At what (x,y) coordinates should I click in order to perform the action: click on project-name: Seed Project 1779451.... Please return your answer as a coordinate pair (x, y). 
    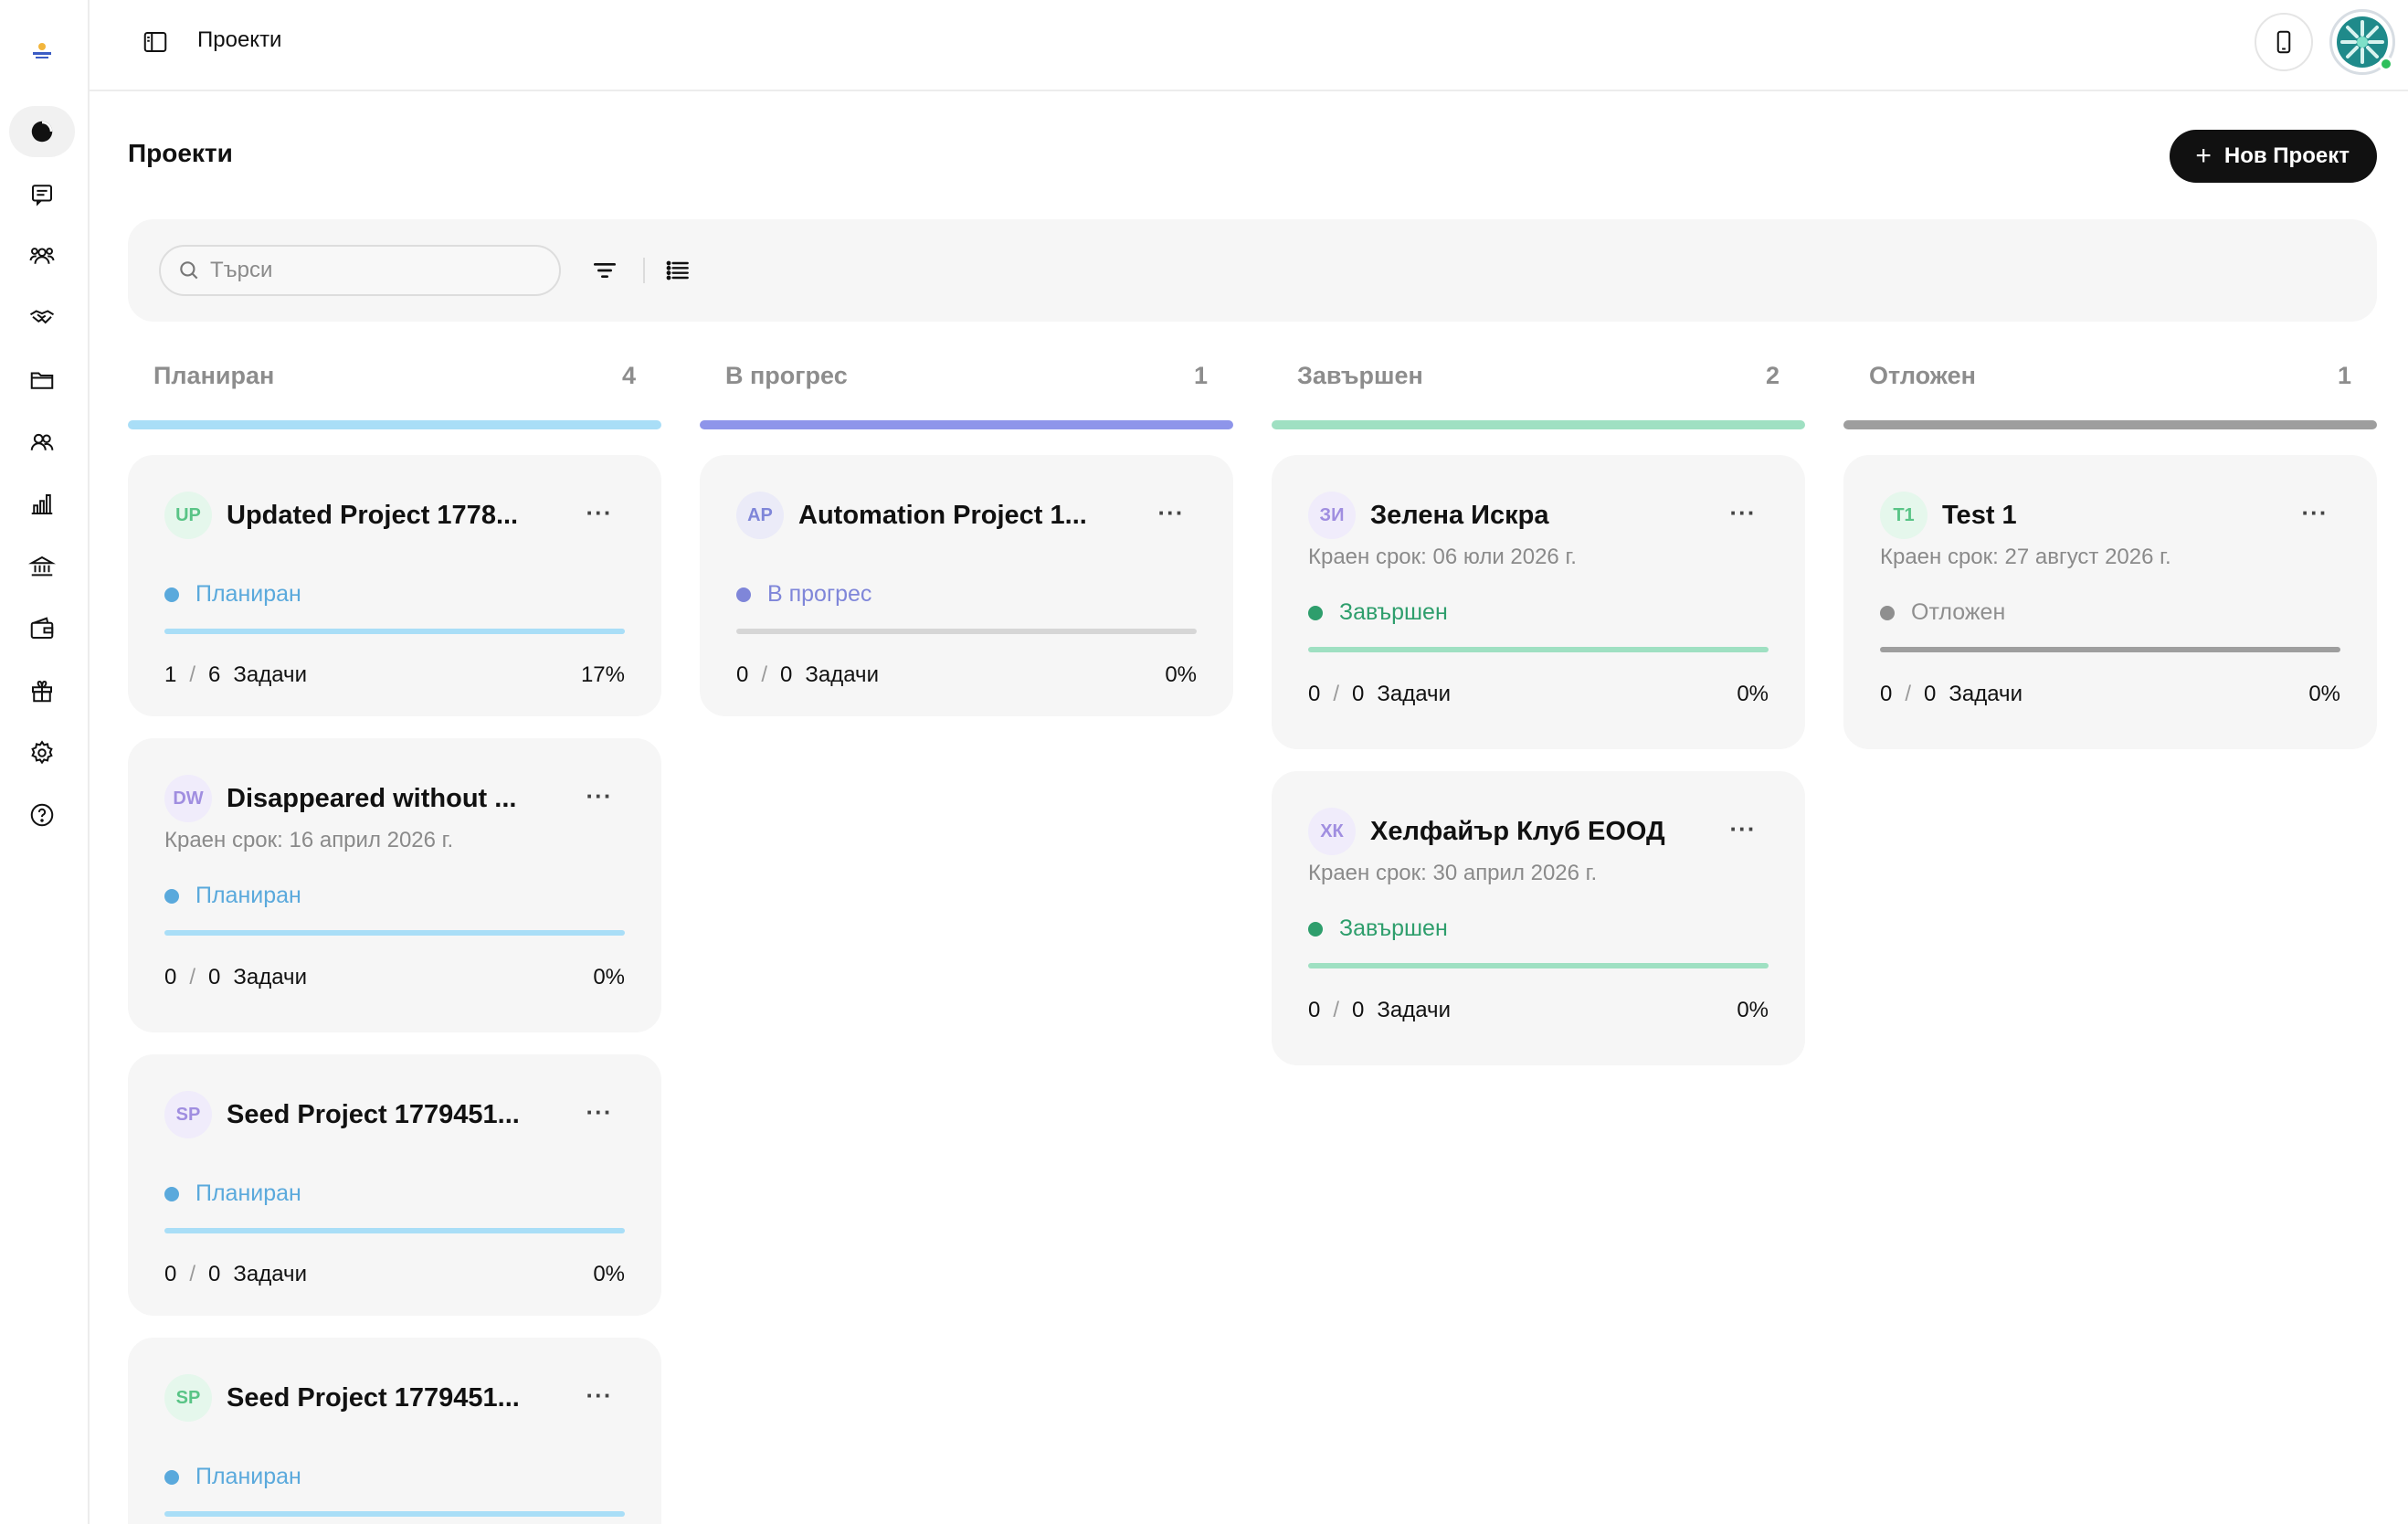
    Looking at the image, I should click on (373, 1397).